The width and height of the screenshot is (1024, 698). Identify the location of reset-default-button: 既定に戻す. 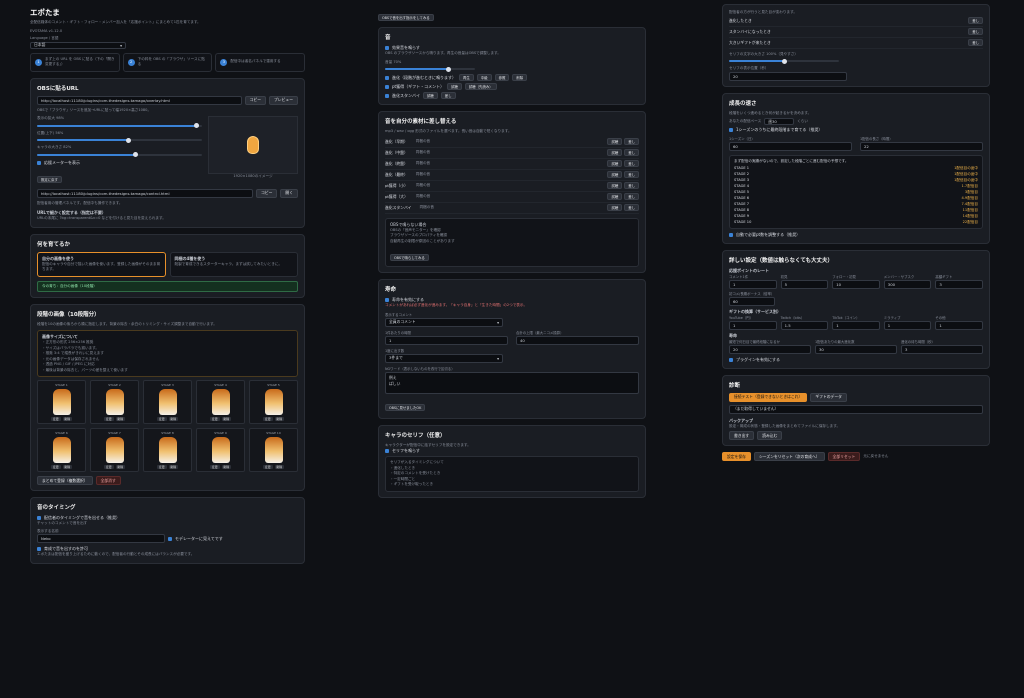
(49, 179).